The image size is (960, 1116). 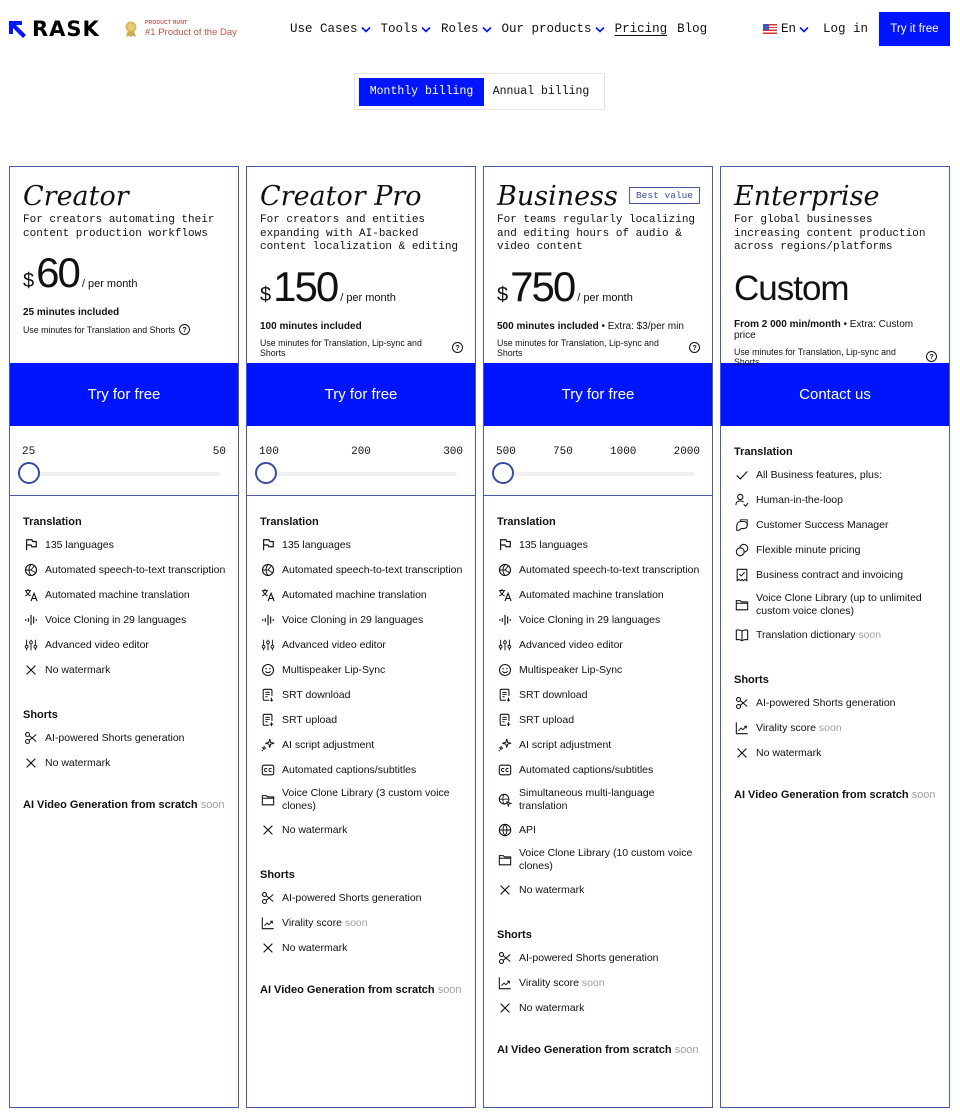 What do you see at coordinates (267, 545) in the screenshot?
I see `flag-icon` at bounding box center [267, 545].